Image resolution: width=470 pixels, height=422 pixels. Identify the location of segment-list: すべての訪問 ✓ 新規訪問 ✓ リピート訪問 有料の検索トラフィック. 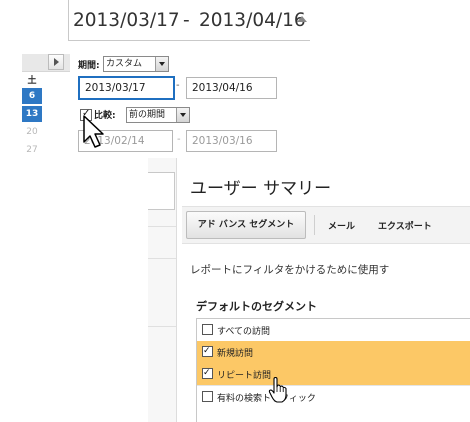
(333, 370).